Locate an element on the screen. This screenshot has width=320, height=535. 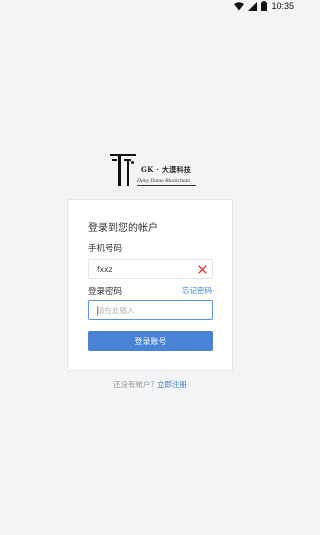
logo-mark is located at coordinates (123, 171).